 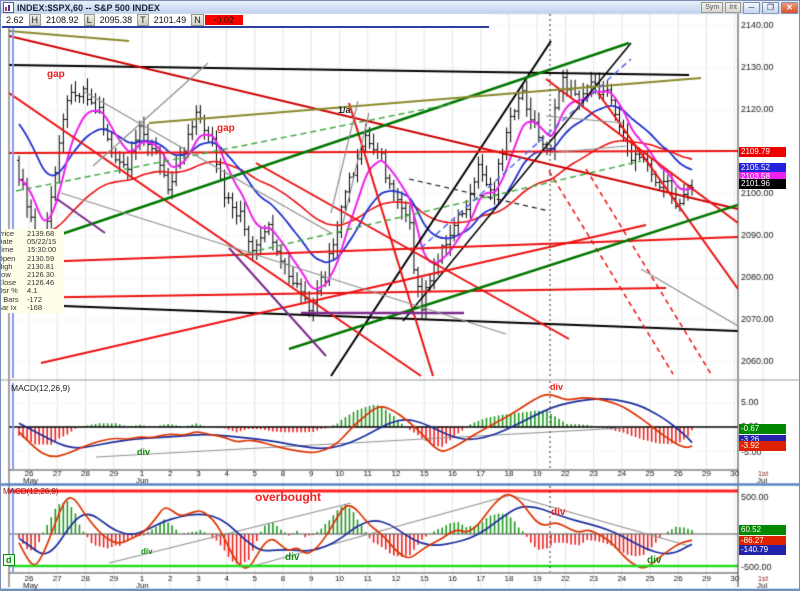 I want to click on annotation-d: d, so click(x=9, y=560).